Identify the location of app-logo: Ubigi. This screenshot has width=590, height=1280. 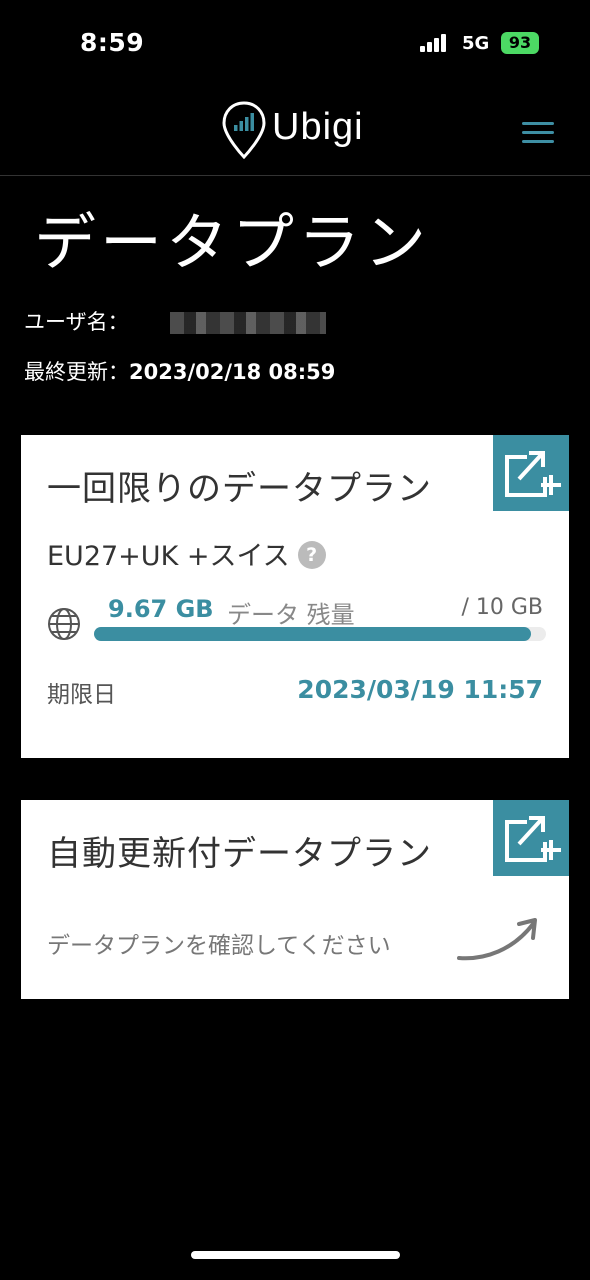
(318, 127).